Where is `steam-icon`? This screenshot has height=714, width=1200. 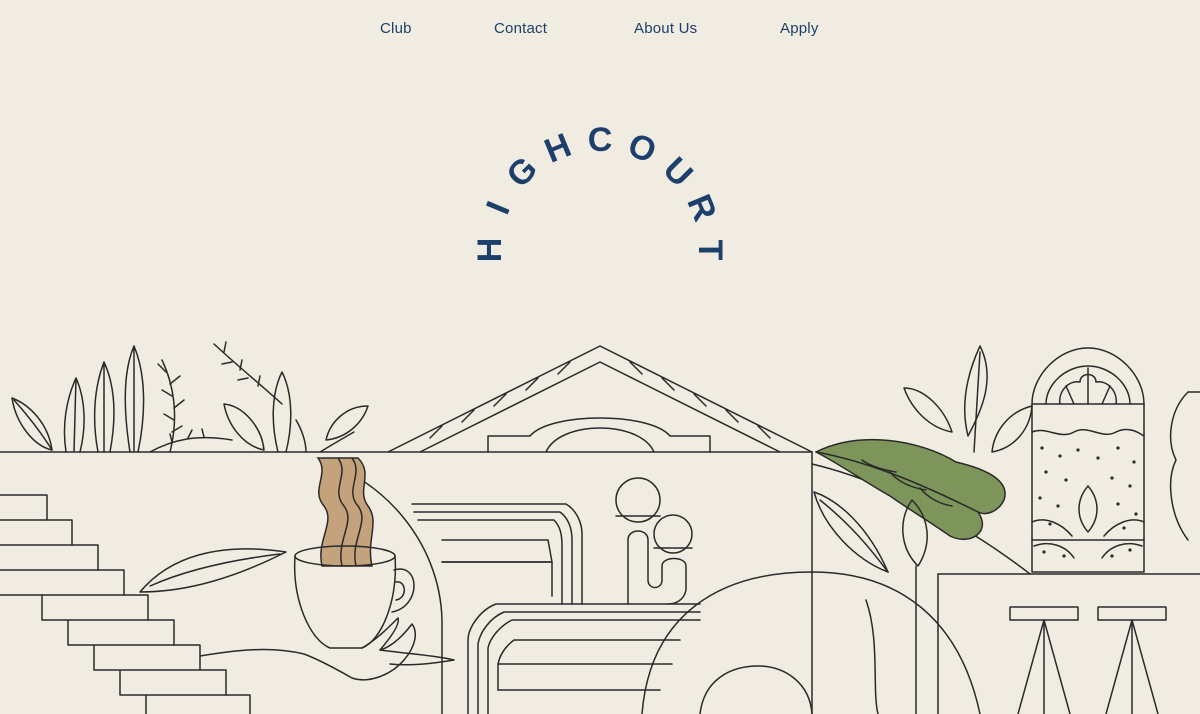
steam-icon is located at coordinates (345, 512).